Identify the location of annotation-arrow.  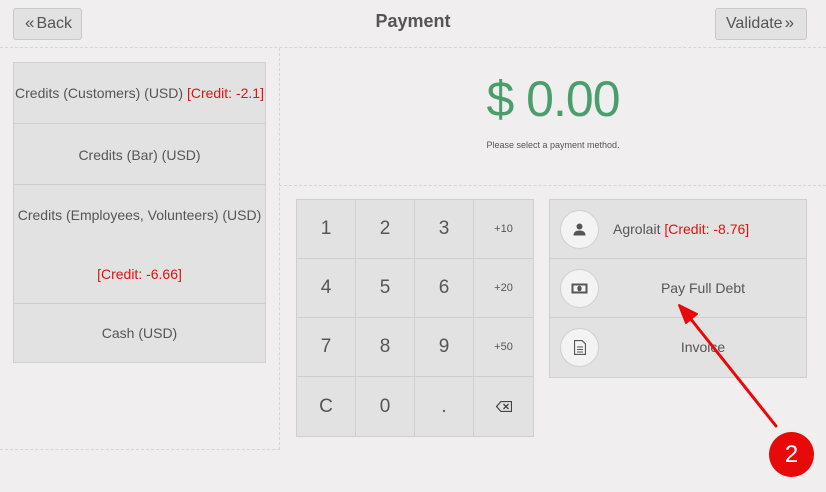
(728, 366).